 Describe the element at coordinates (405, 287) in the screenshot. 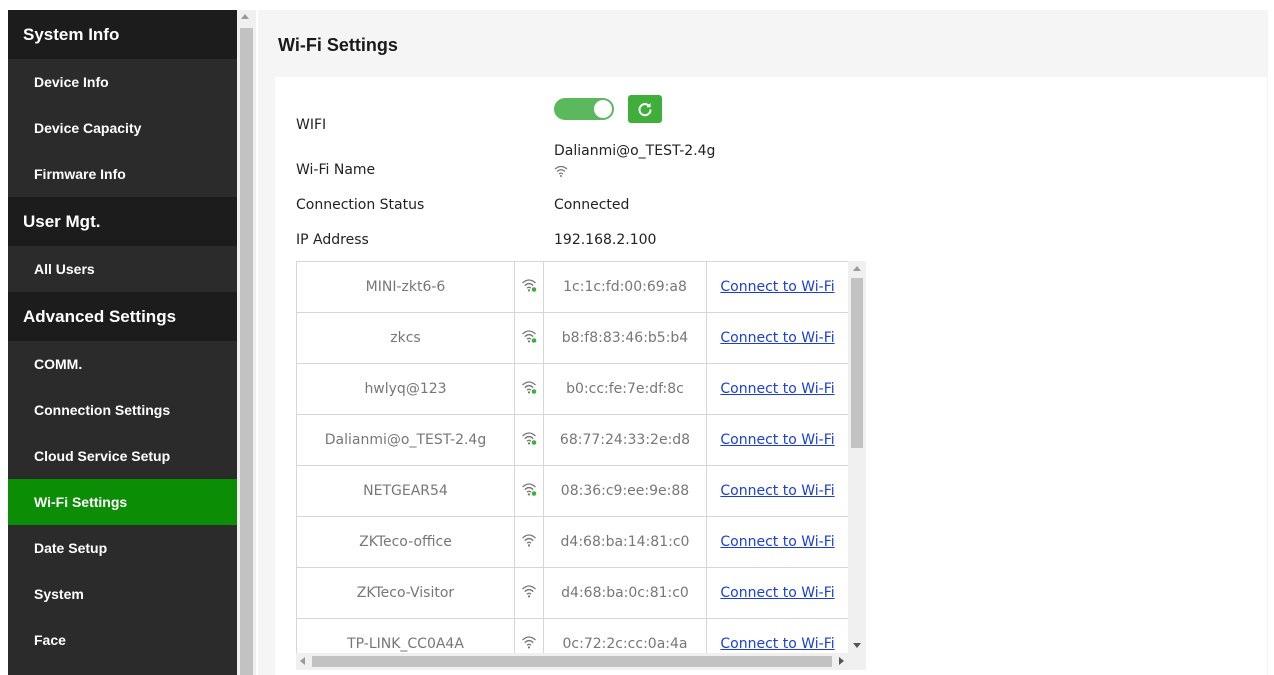

I see `network-ssid: MINI-zkt6-6` at that location.